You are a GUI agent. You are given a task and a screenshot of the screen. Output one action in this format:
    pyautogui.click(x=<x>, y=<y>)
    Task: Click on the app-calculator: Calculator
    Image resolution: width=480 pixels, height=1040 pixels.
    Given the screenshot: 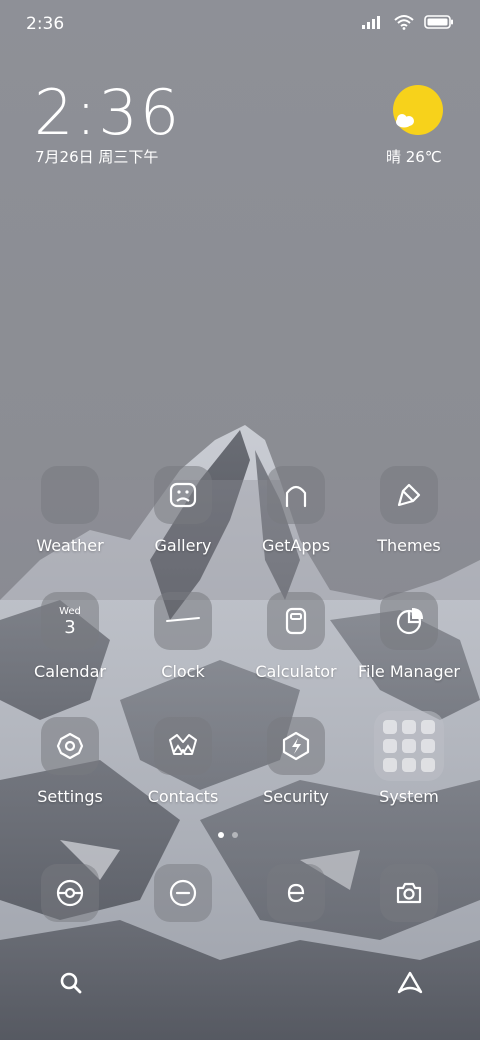 What is the action you would take?
    pyautogui.click(x=296, y=636)
    